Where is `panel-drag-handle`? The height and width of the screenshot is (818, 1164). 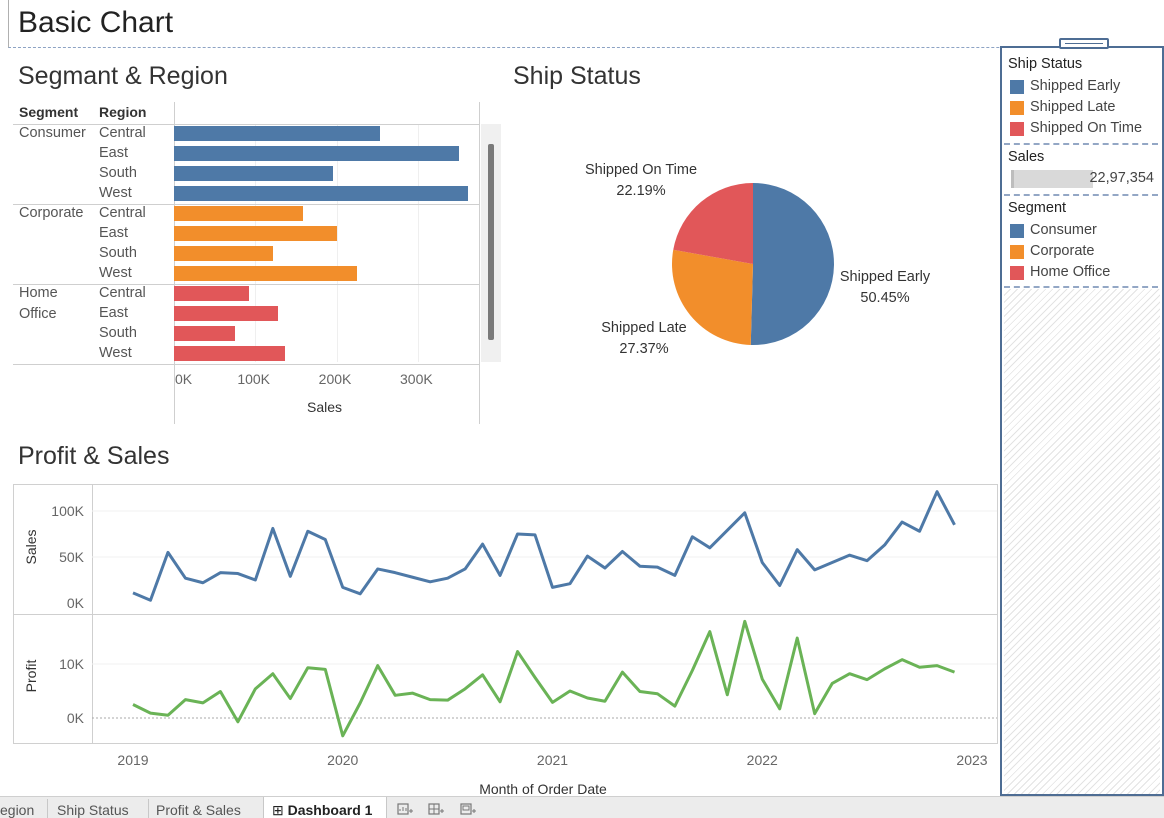
panel-drag-handle is located at coordinates (1084, 43).